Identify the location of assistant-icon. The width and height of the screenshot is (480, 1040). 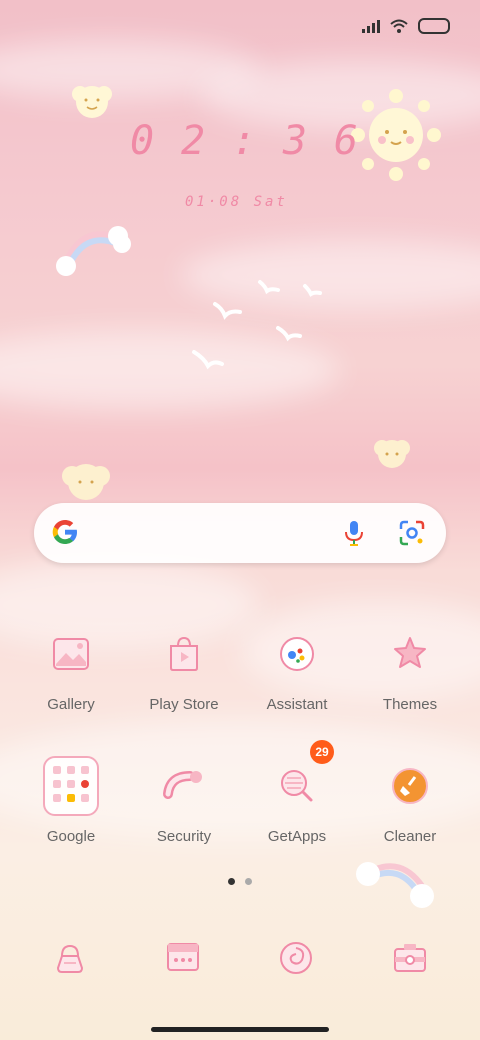
(297, 654).